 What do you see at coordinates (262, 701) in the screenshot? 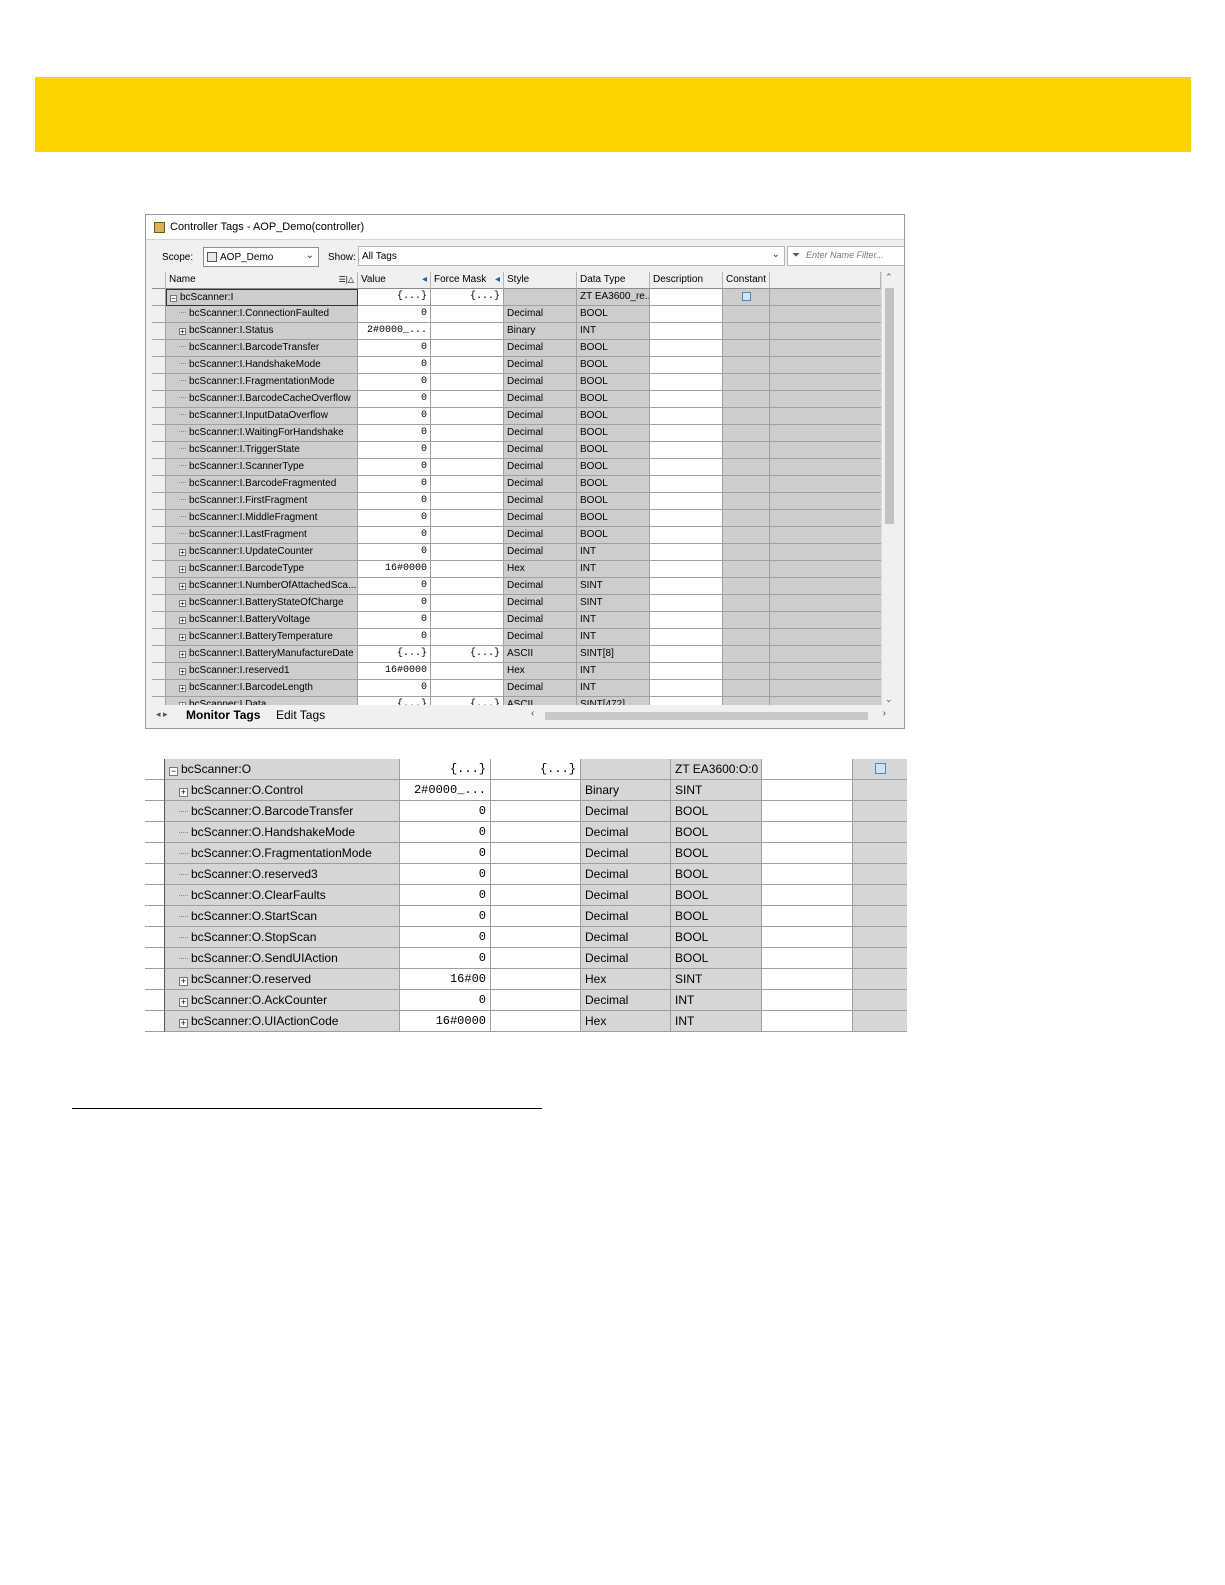
I see `tag-name-cell: +bcScanner:I.Data` at bounding box center [262, 701].